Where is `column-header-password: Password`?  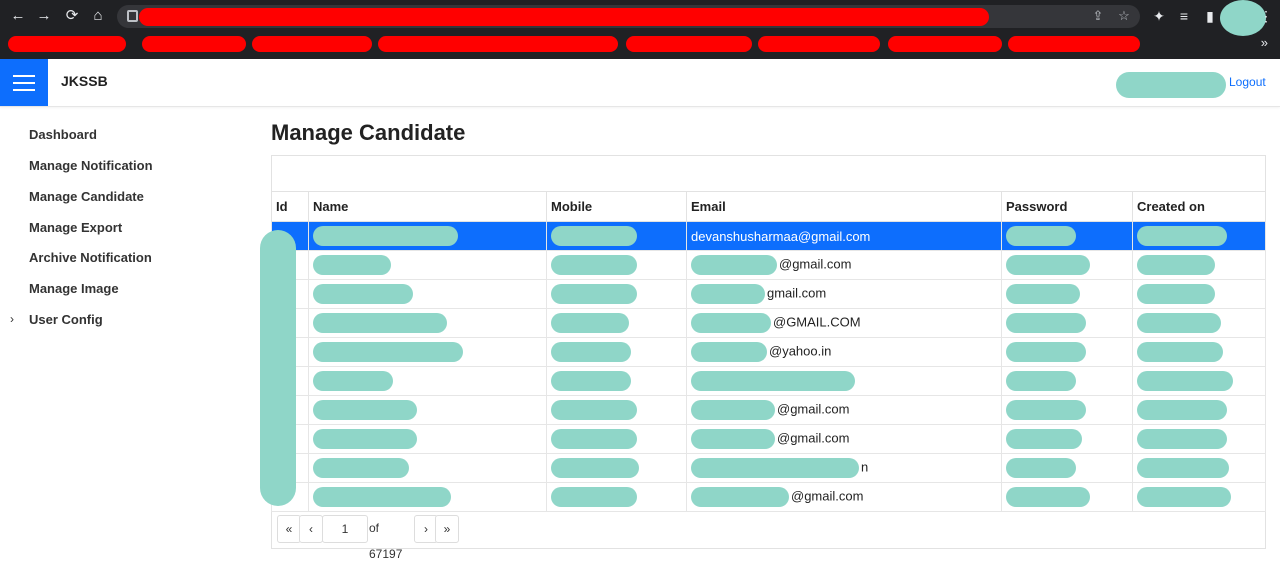
column-header-password: Password is located at coordinates (1067, 206).